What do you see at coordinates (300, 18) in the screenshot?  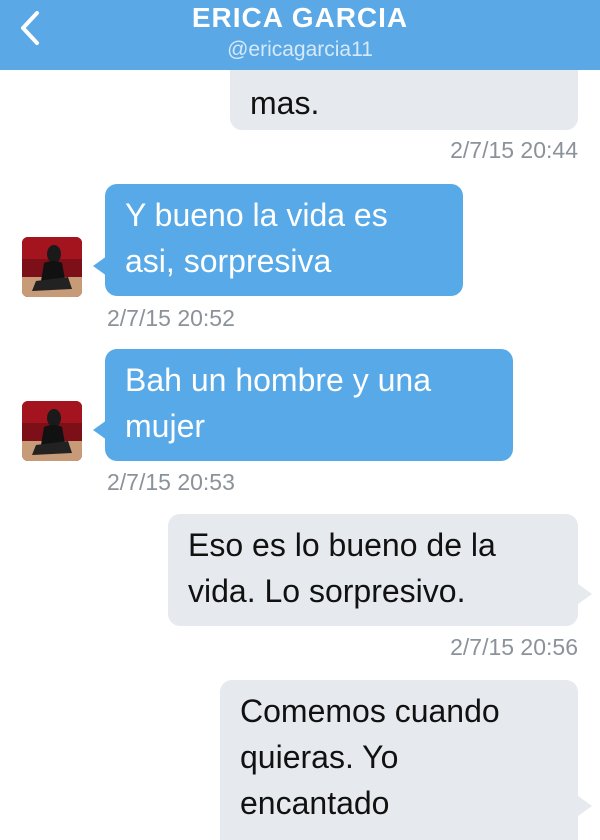 I see `contact-name: ERICA GARCIA` at bounding box center [300, 18].